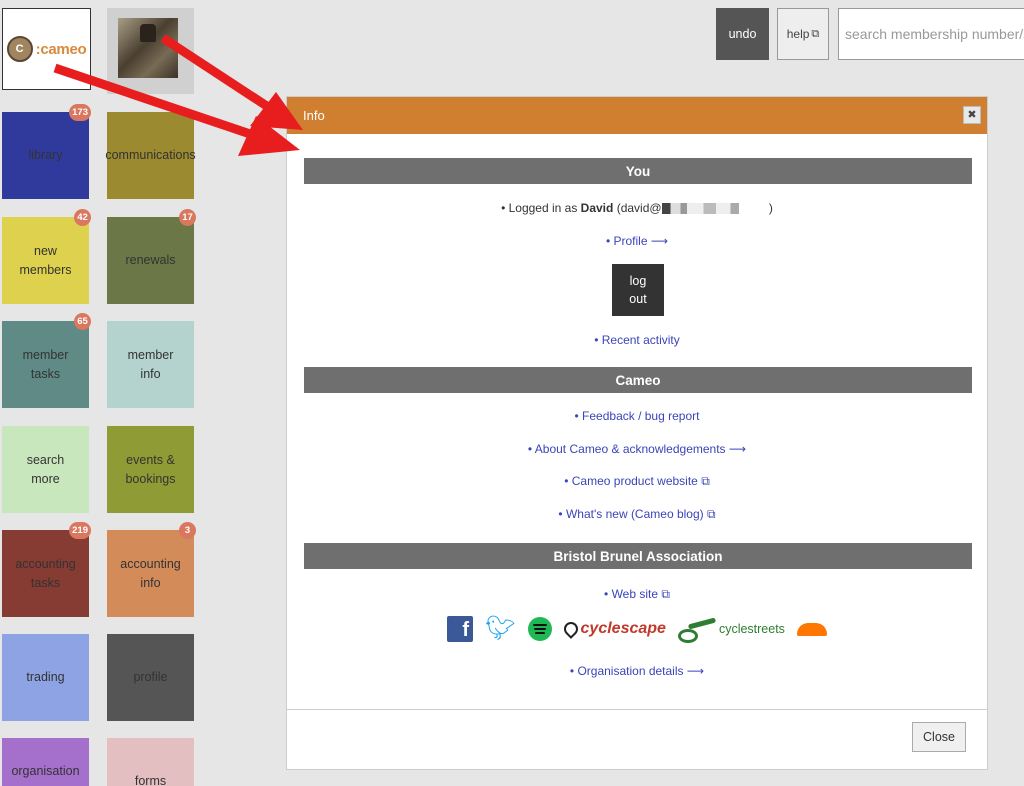 The image size is (1024, 786). What do you see at coordinates (45, 260) in the screenshot?
I see `tile-label: new members` at bounding box center [45, 260].